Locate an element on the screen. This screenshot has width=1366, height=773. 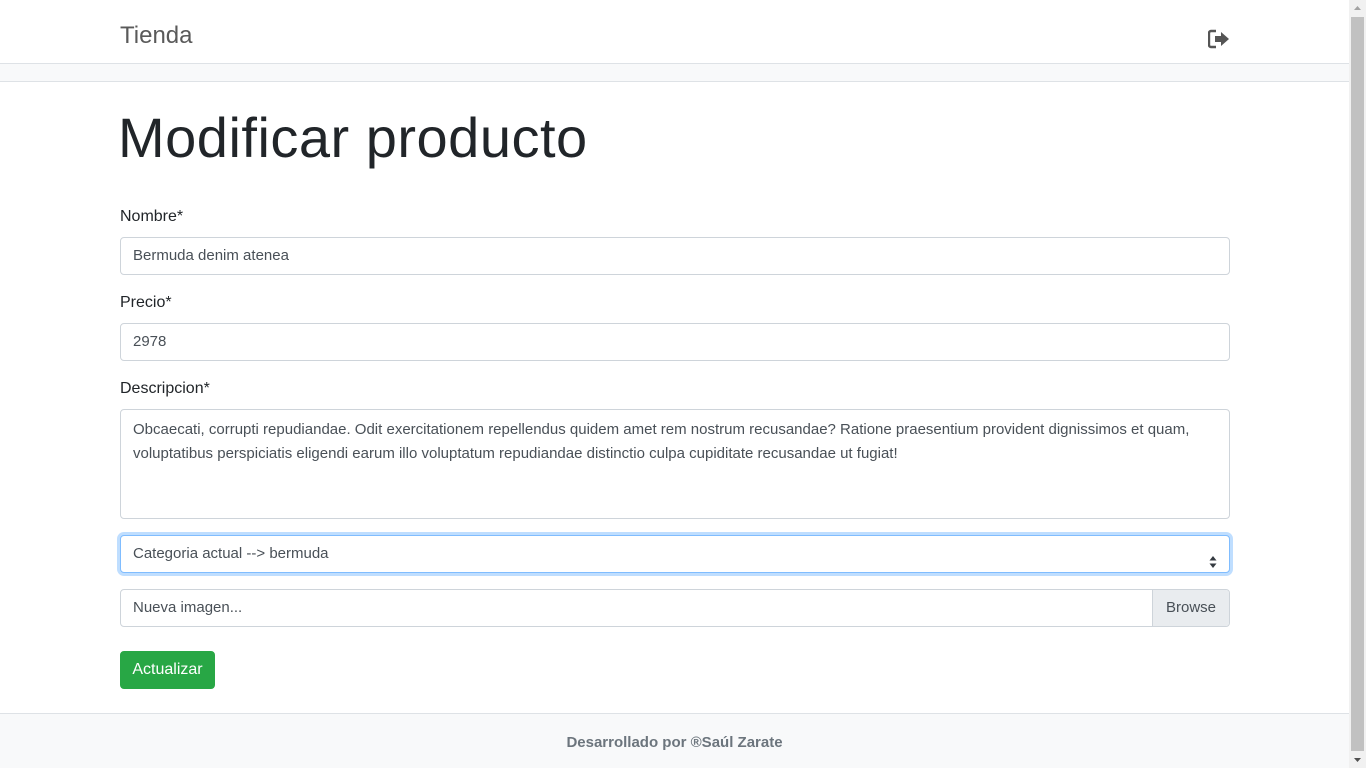
precio-input: 2978 is located at coordinates (675, 342).